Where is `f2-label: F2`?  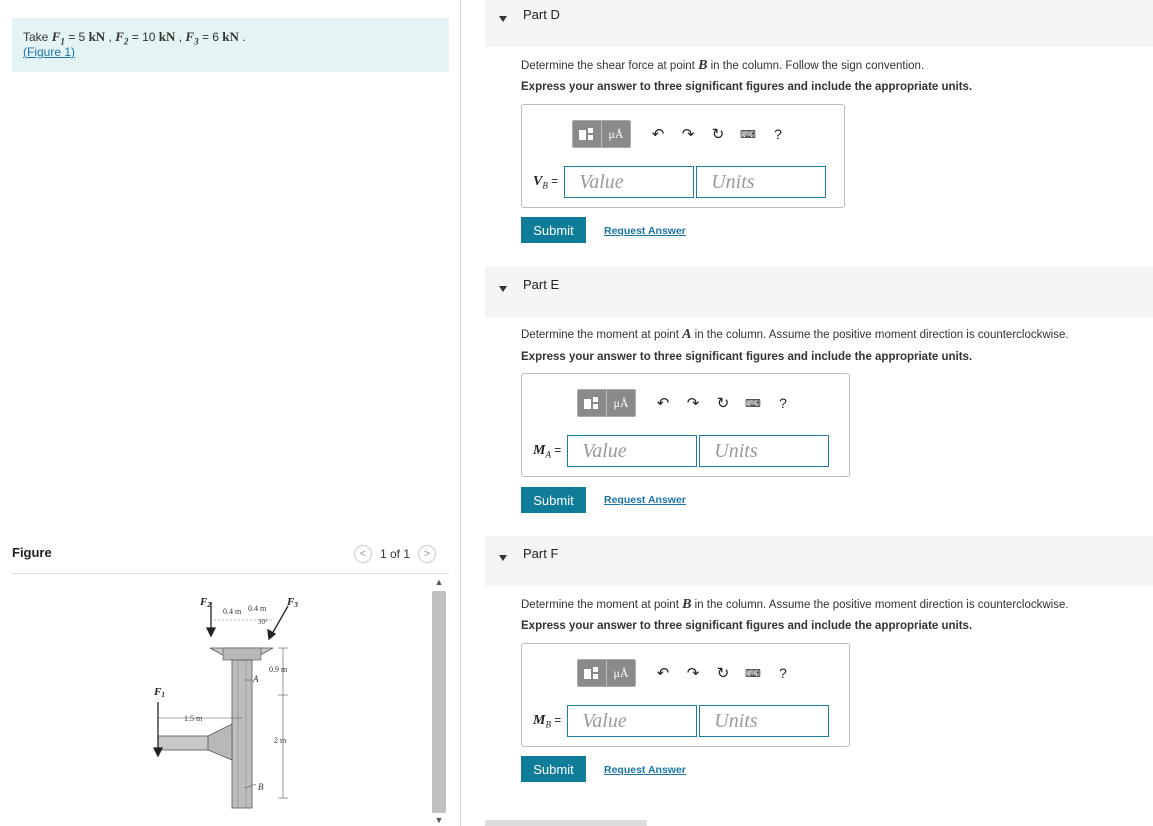
f2-label: F2 is located at coordinates (205, 602).